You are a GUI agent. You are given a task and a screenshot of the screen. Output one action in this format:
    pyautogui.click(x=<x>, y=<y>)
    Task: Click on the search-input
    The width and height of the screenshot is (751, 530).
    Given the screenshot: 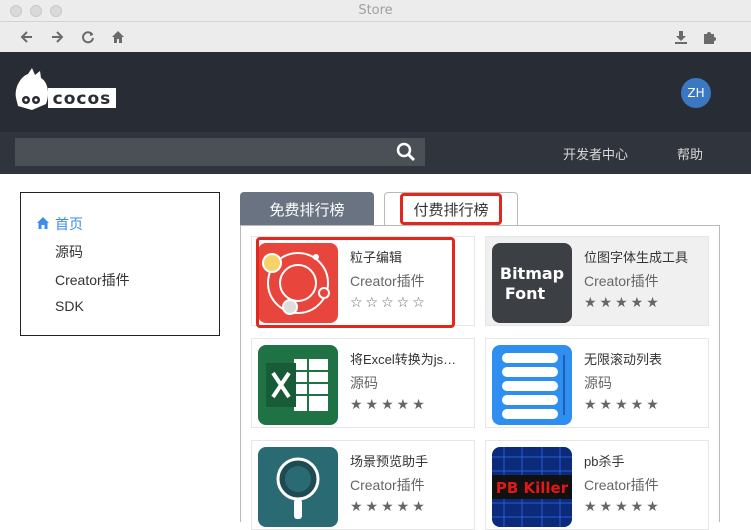 What is the action you would take?
    pyautogui.click(x=220, y=152)
    